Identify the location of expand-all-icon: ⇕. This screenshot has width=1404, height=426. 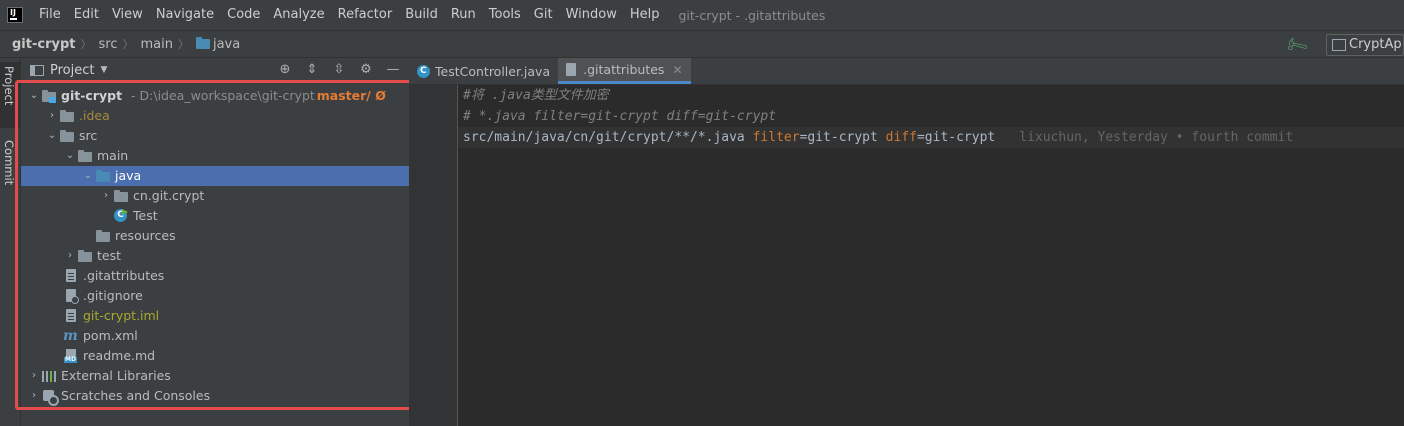
(312, 70).